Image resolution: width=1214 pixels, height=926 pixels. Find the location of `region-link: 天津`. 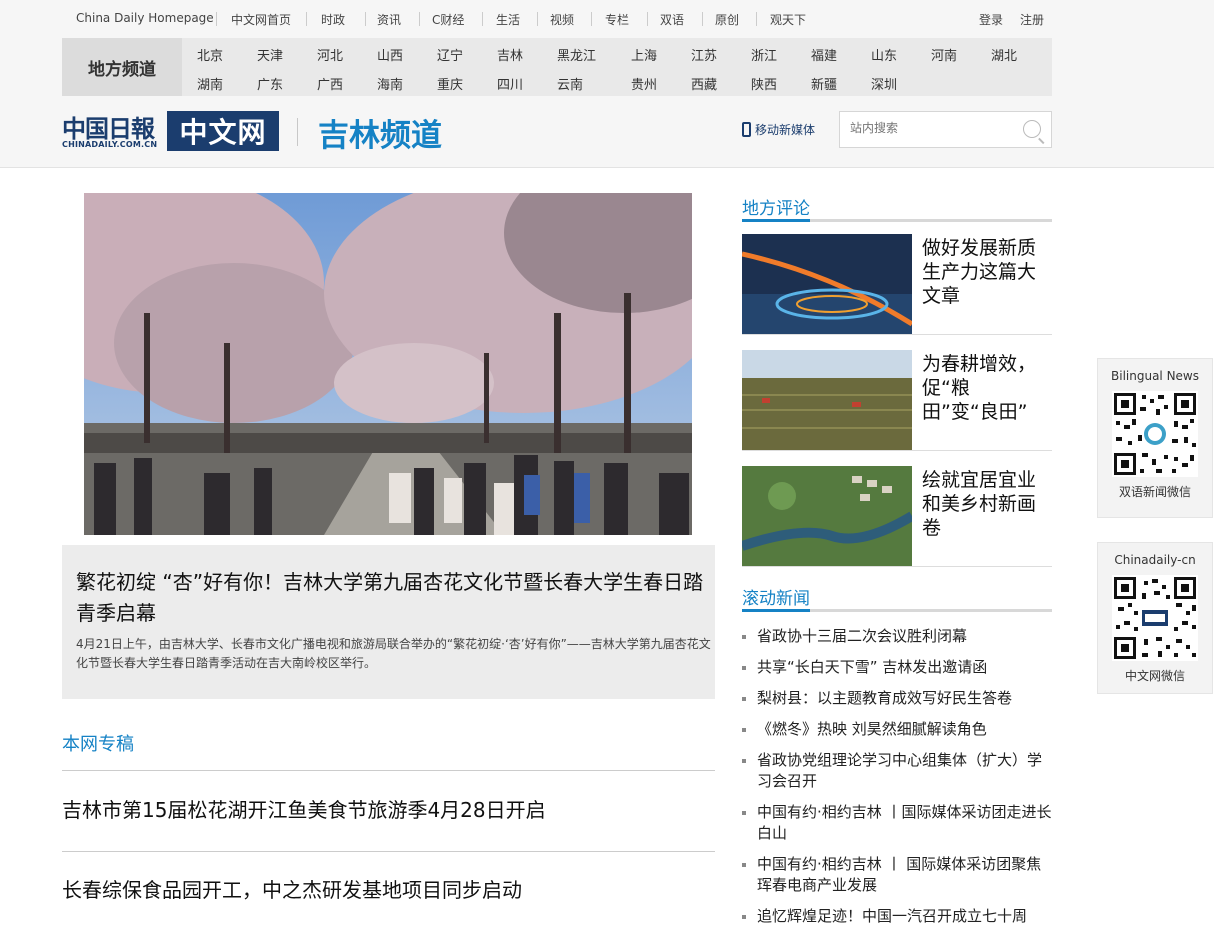

region-link: 天津 is located at coordinates (270, 54).